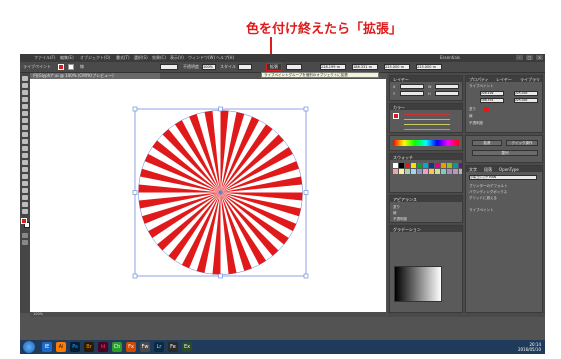 This screenshot has width=561, height=359. I want to click on paintbrush-tool-icon, so click(25, 127).